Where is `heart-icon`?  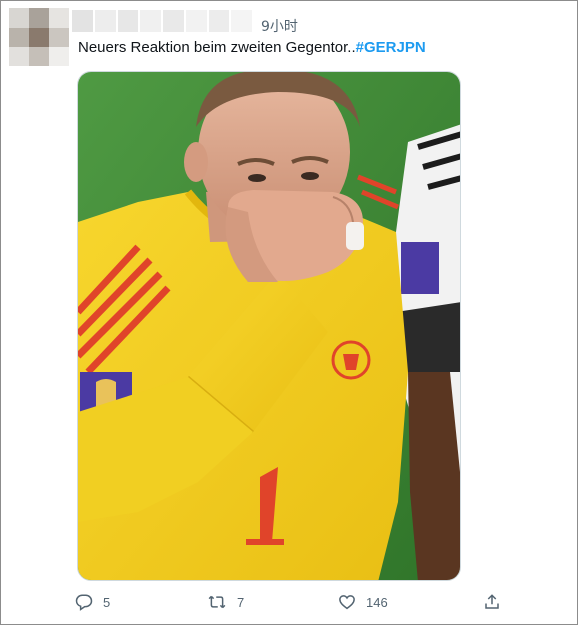 heart-icon is located at coordinates (347, 602).